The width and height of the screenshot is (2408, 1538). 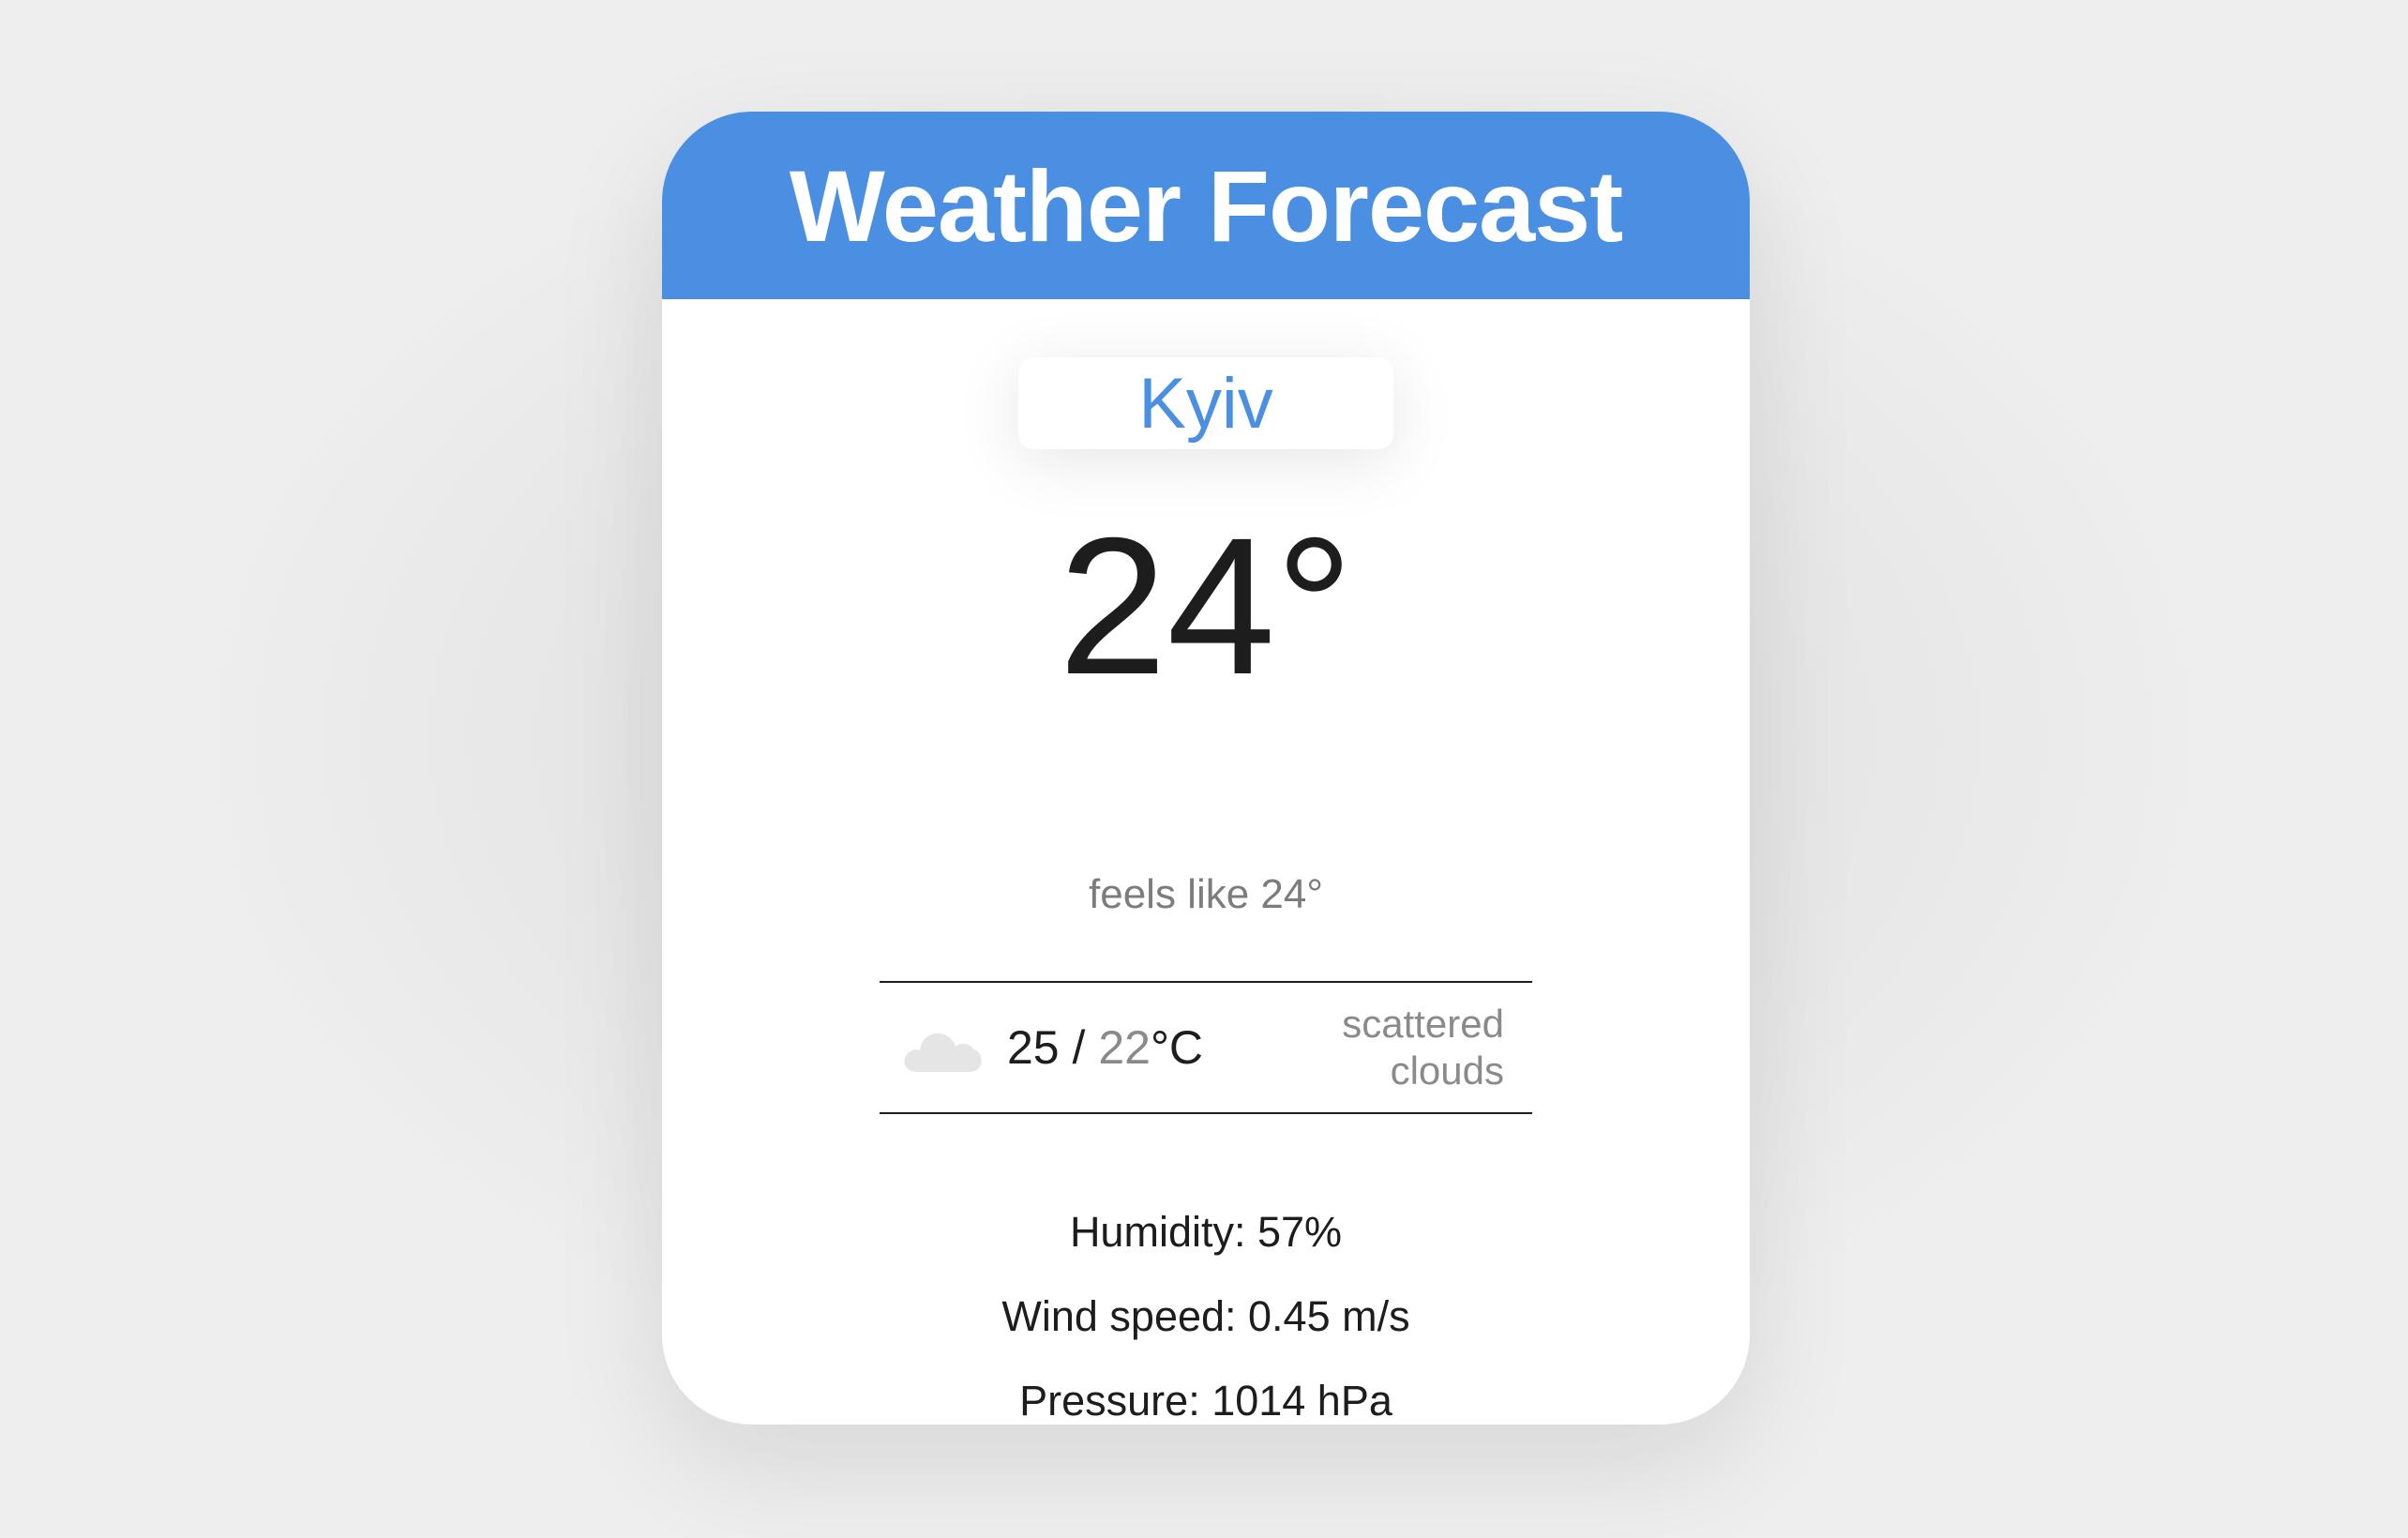 I want to click on page-title: Weather Forecast, so click(x=1206, y=206).